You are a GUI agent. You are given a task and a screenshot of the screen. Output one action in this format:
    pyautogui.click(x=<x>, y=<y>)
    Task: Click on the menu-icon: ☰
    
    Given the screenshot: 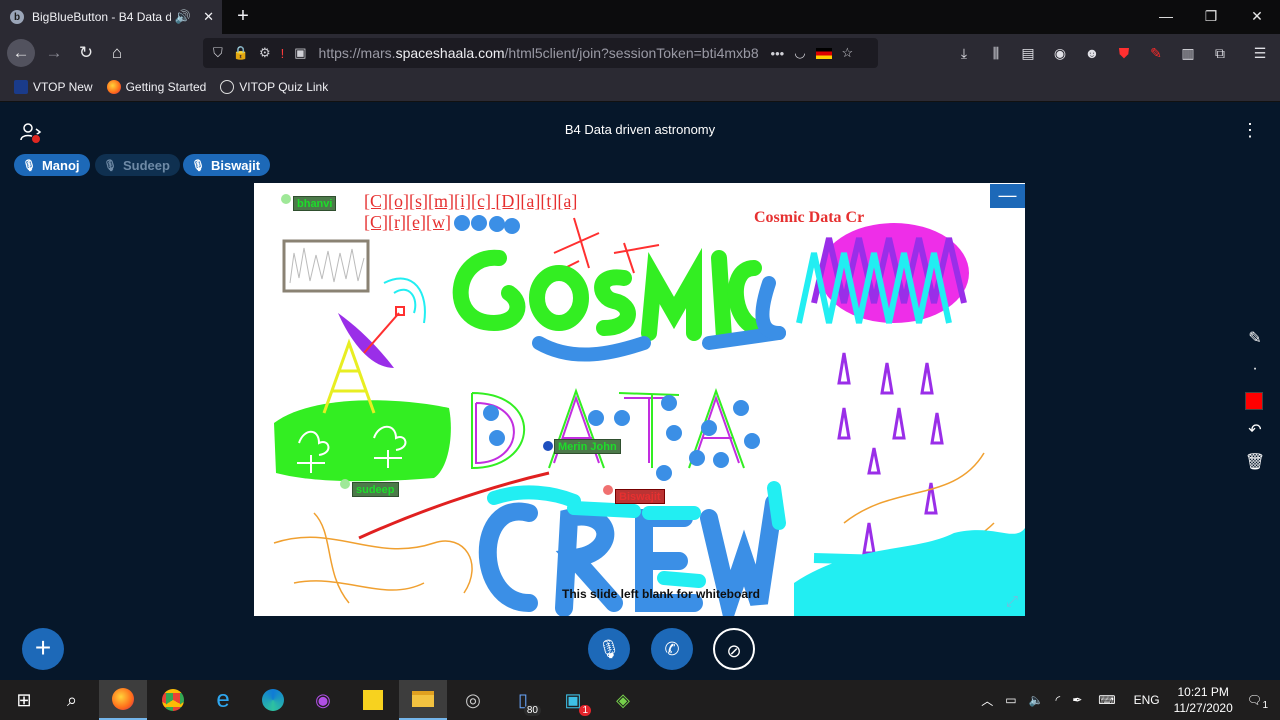 What is the action you would take?
    pyautogui.click(x=1260, y=53)
    